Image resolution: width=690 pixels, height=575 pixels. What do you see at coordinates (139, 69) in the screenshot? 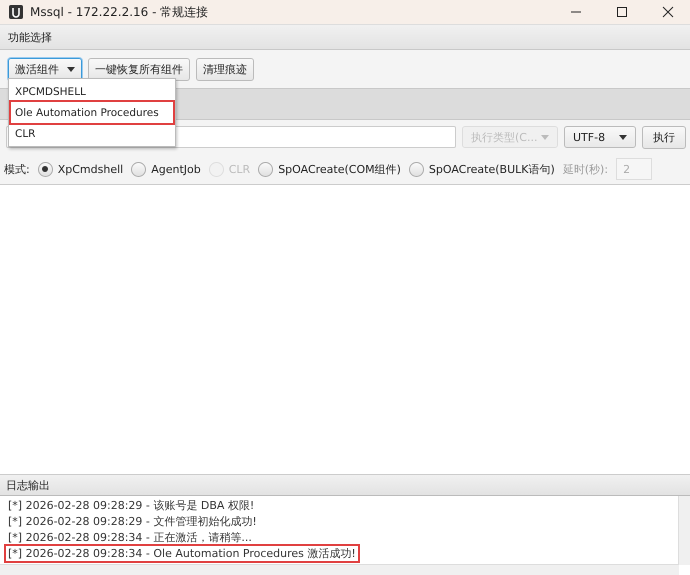
I see `toolbar-button: 一键恢复所有组件` at bounding box center [139, 69].